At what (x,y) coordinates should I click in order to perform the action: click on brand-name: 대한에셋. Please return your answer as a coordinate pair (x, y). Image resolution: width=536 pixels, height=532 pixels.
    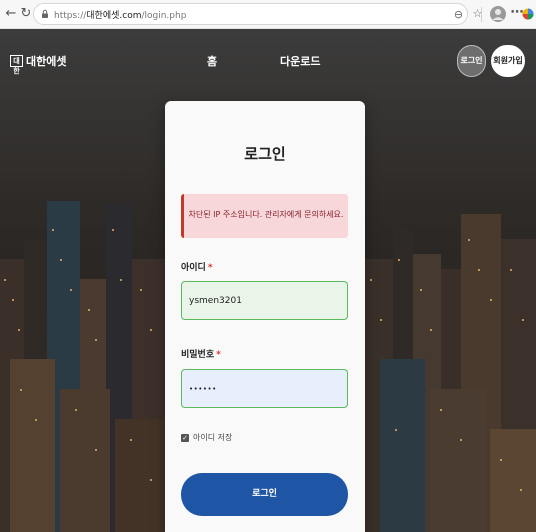
    Looking at the image, I should click on (46, 61).